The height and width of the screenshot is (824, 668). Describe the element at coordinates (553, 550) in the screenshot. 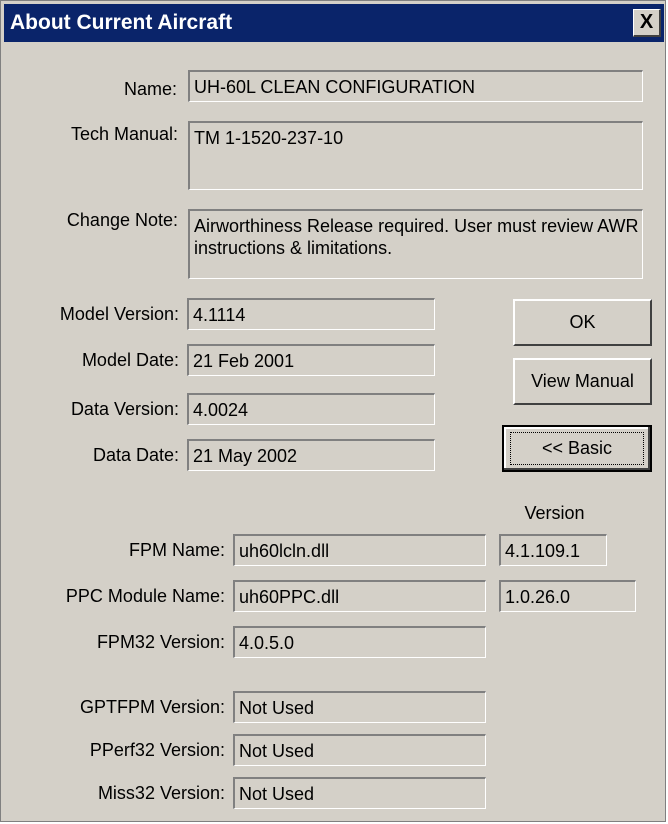

I see `fpm-version-field: 4.1.109.1` at that location.